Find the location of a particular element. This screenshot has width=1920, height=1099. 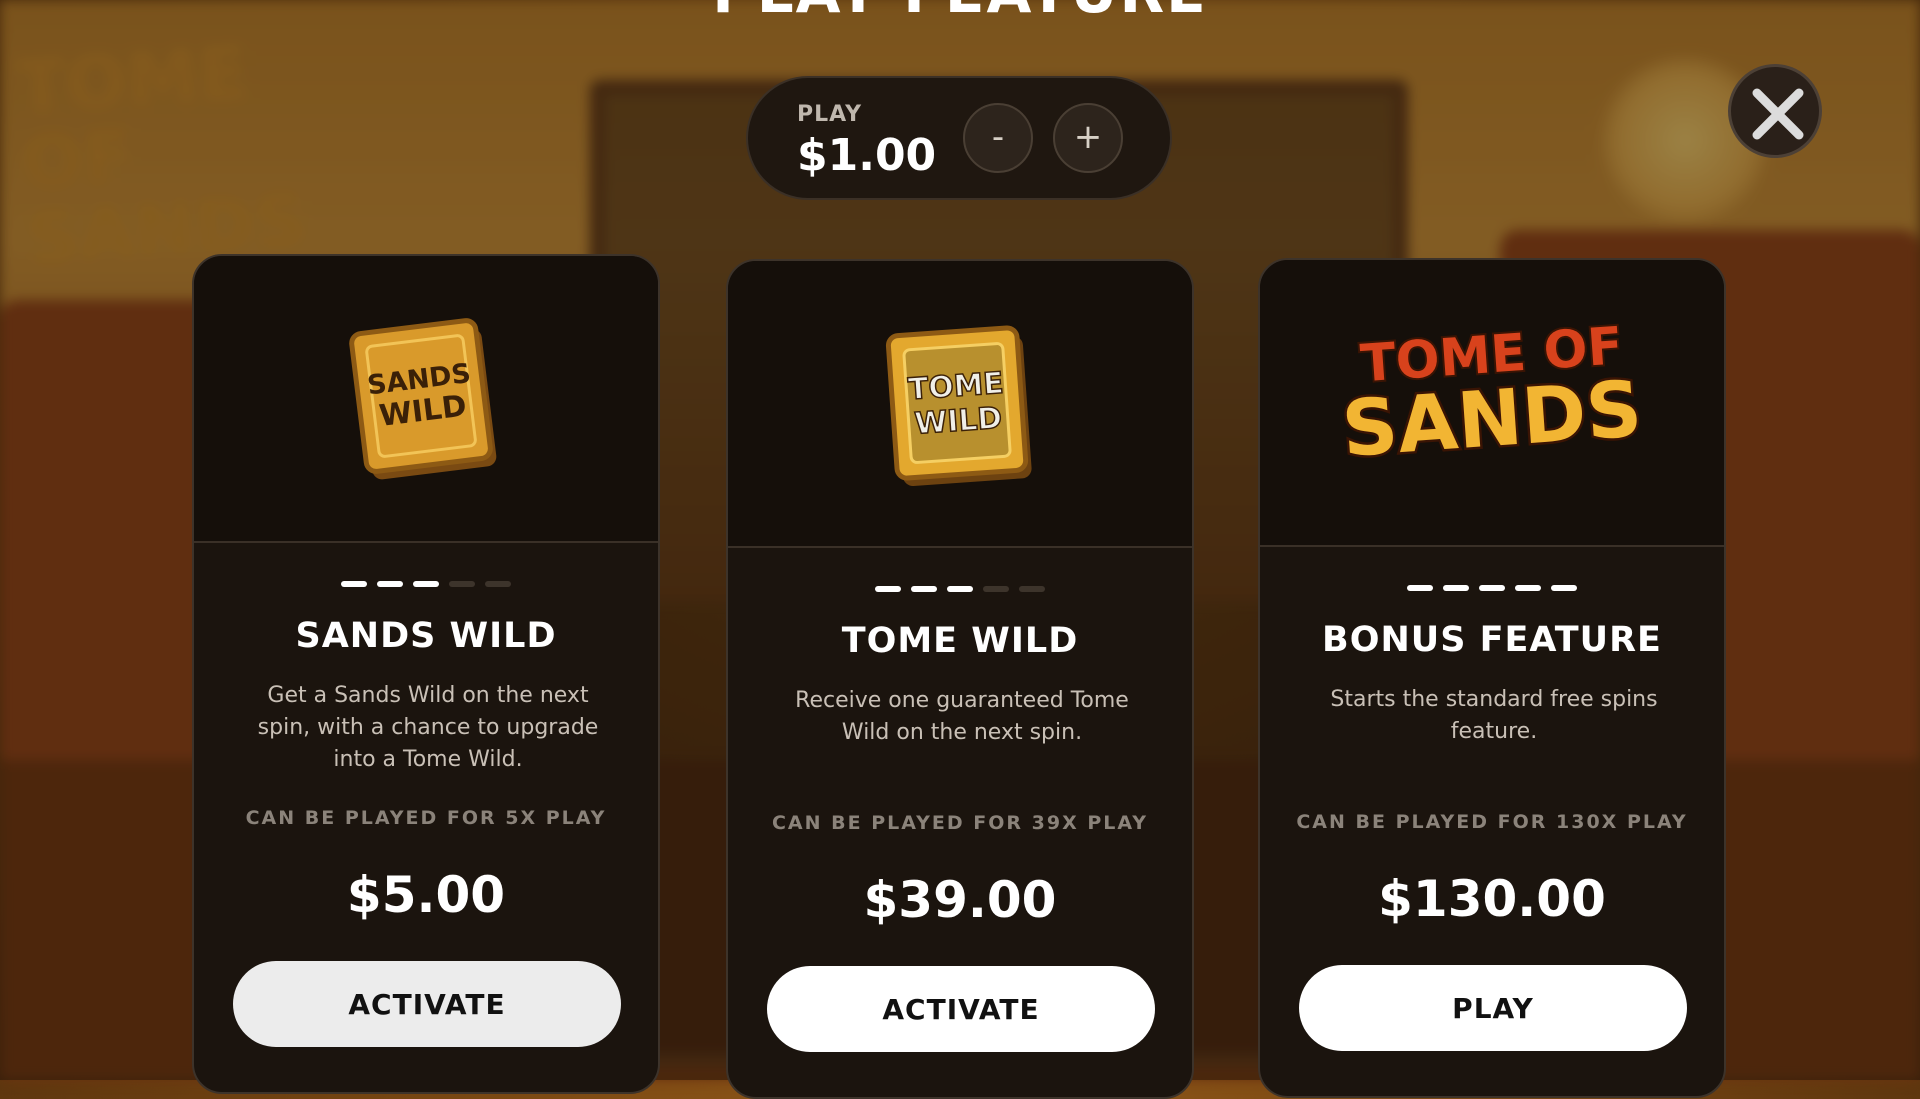

card-title: SANDS WILD is located at coordinates (426, 636).